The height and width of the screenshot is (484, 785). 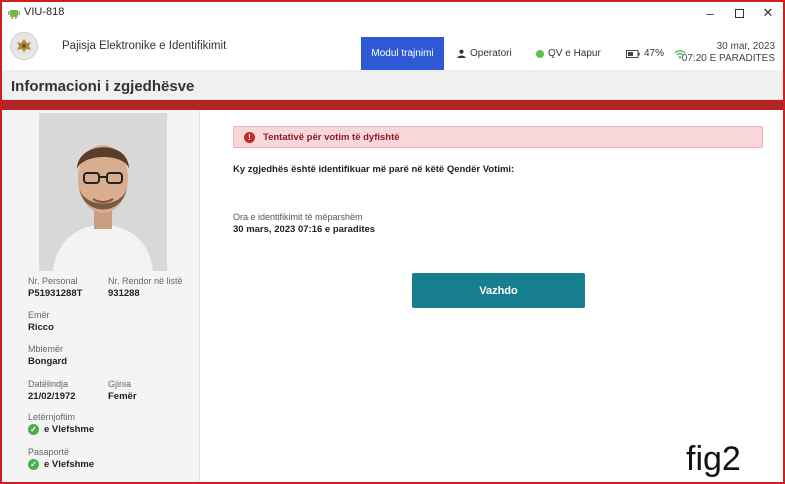 What do you see at coordinates (53, 281) in the screenshot?
I see `personal-number-label: Nr. Personal` at bounding box center [53, 281].